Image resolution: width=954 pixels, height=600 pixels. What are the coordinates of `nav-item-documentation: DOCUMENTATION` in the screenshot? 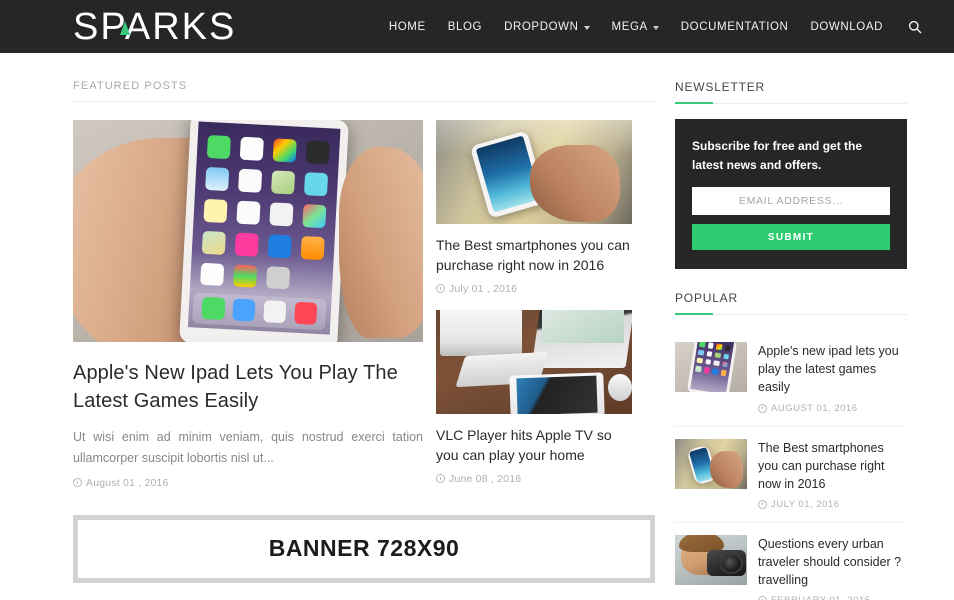 It's located at (735, 27).